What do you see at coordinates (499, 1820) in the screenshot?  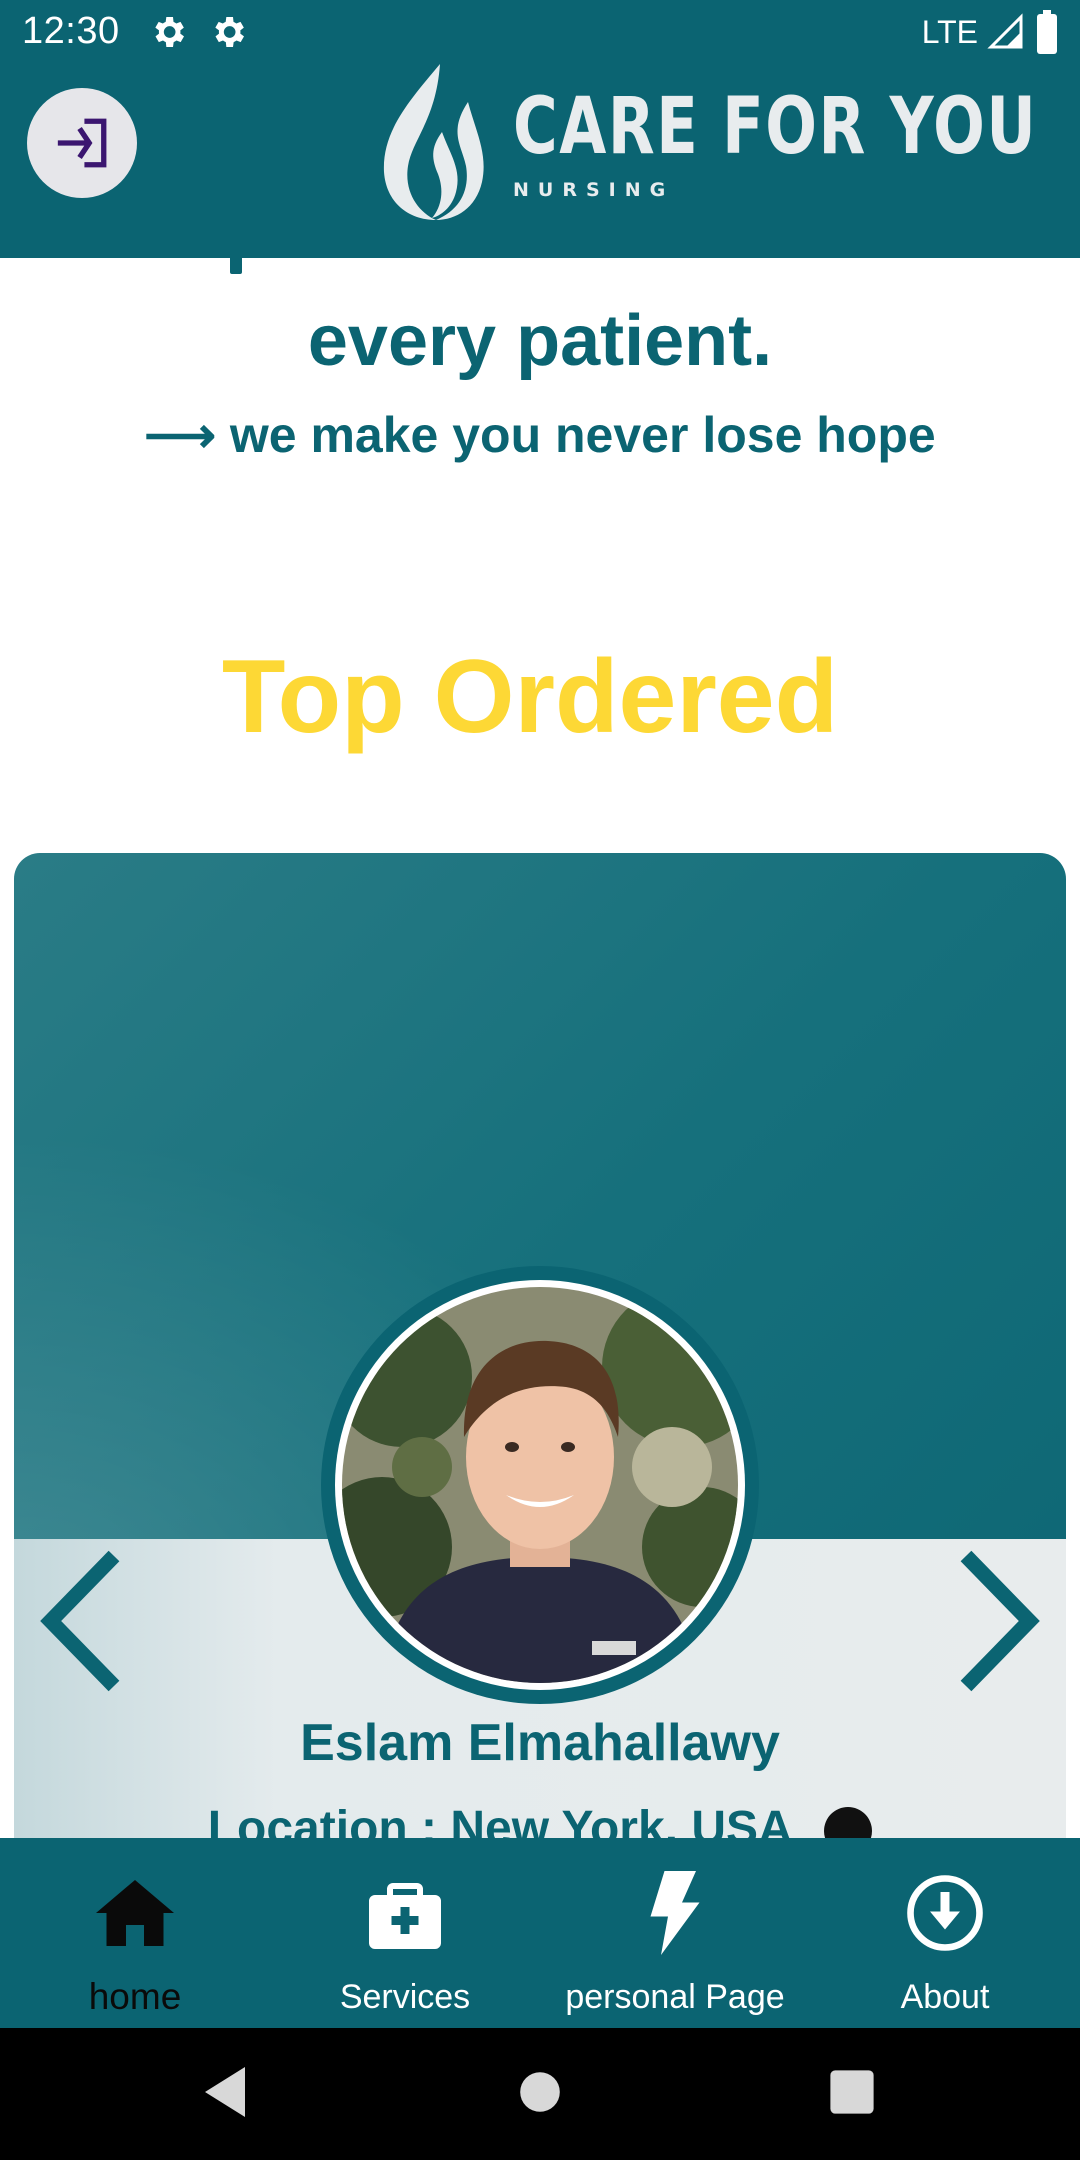 I see `location-text: Location : New York, USA` at bounding box center [499, 1820].